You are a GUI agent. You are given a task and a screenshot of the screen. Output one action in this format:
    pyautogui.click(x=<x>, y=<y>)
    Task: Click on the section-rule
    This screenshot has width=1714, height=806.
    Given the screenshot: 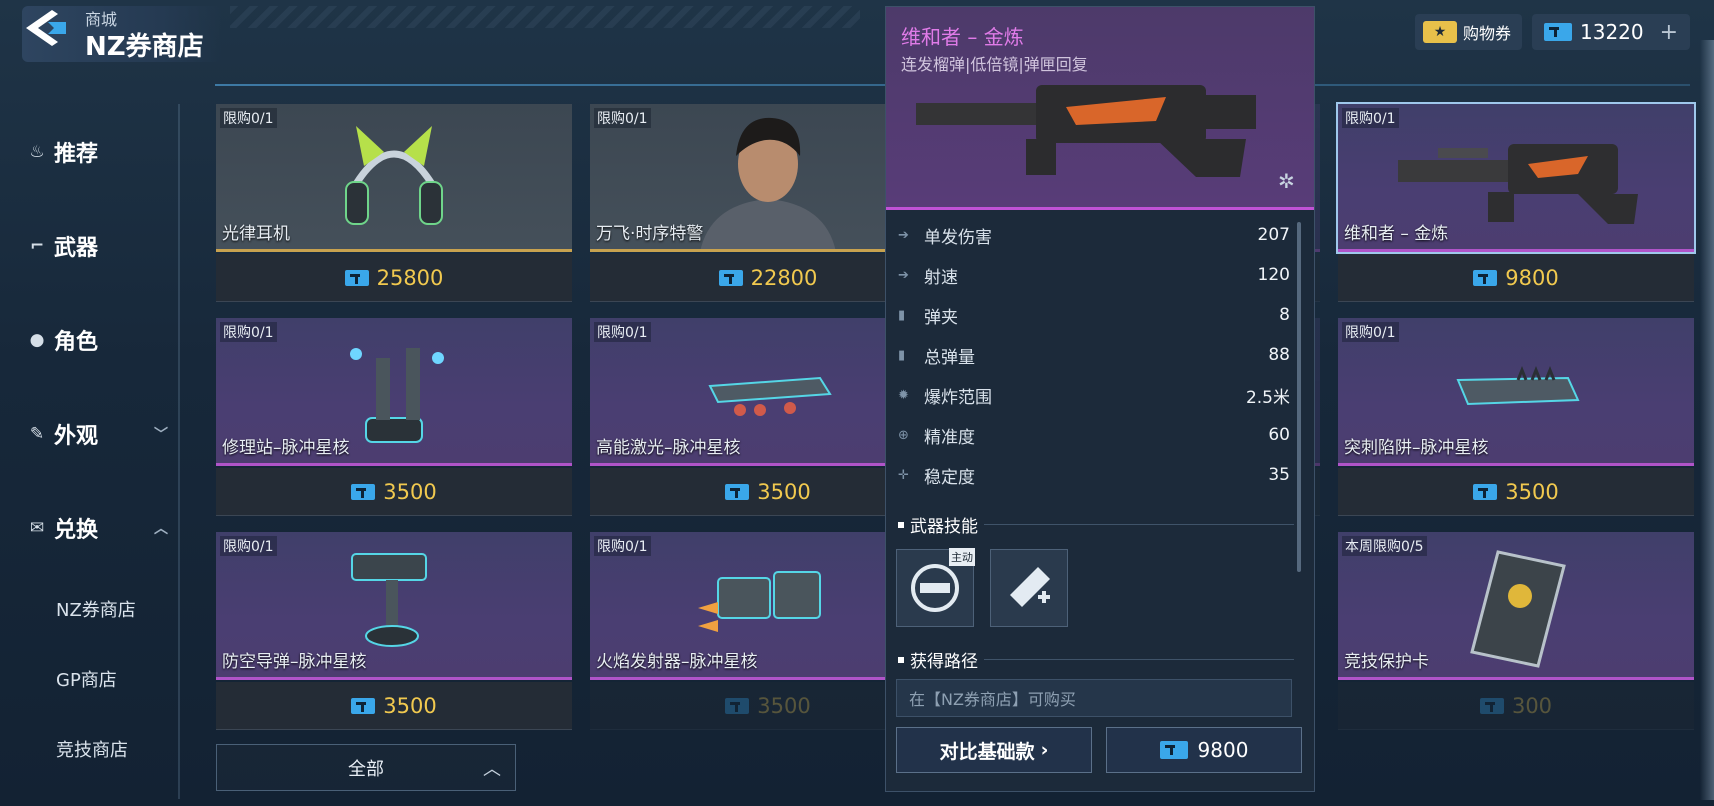 What is the action you would take?
    pyautogui.click(x=1139, y=659)
    